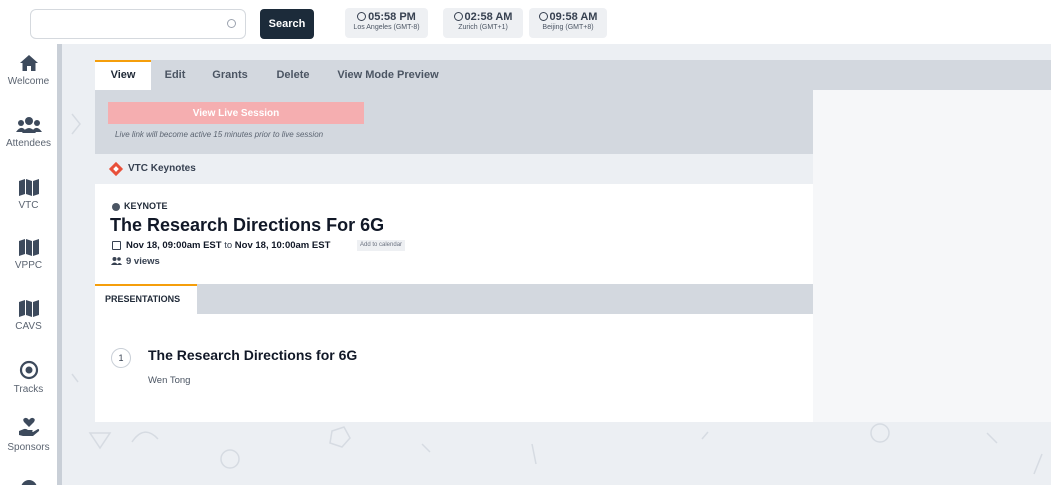 Image resolution: width=1051 pixels, height=485 pixels. I want to click on presentation-title: The Research Directions for 6G, so click(252, 355).